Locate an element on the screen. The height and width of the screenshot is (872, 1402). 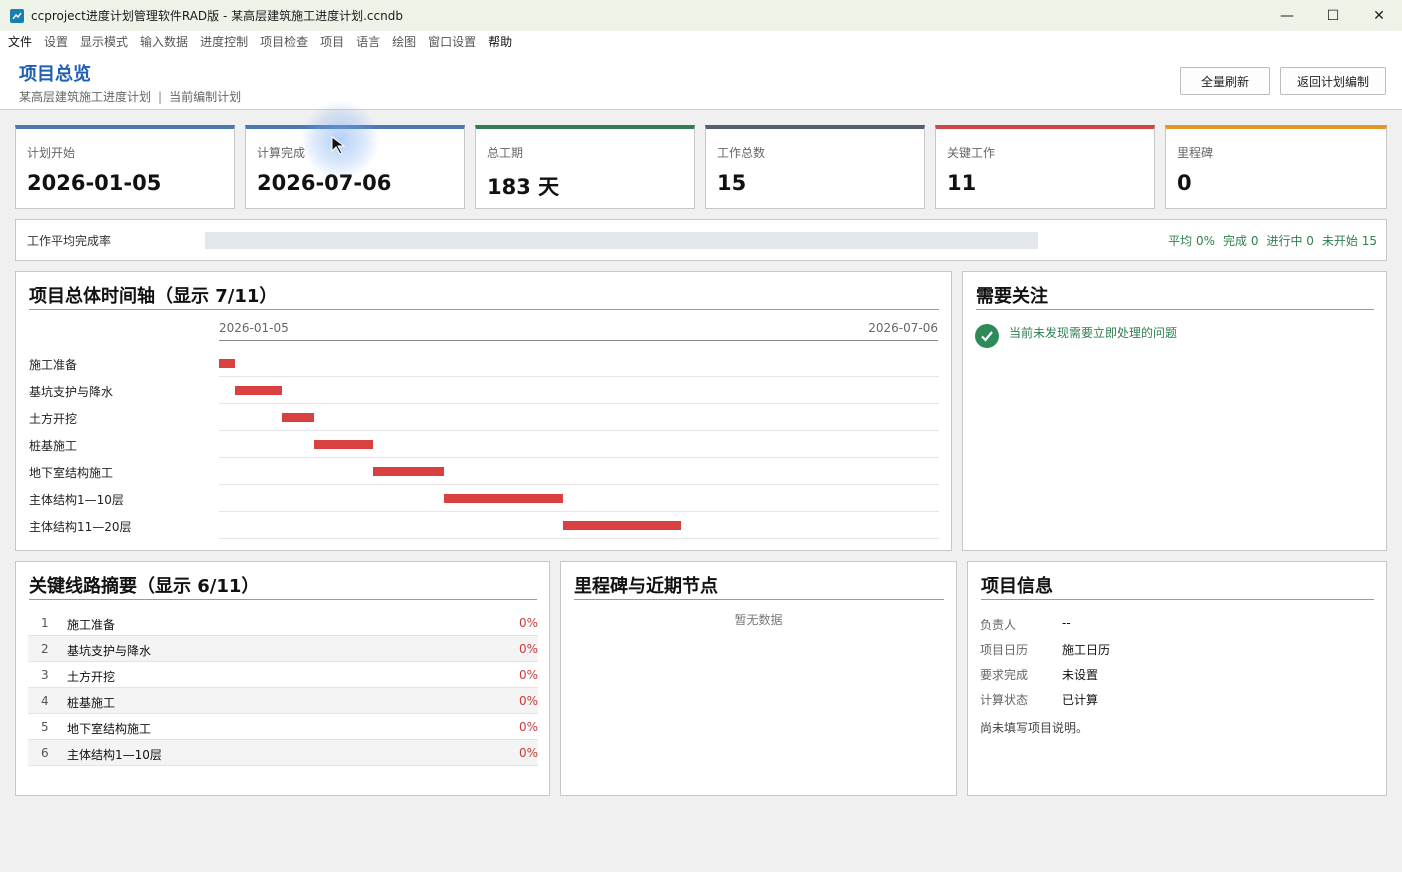
menu-progress-control: 进度控制 is located at coordinates (224, 41).